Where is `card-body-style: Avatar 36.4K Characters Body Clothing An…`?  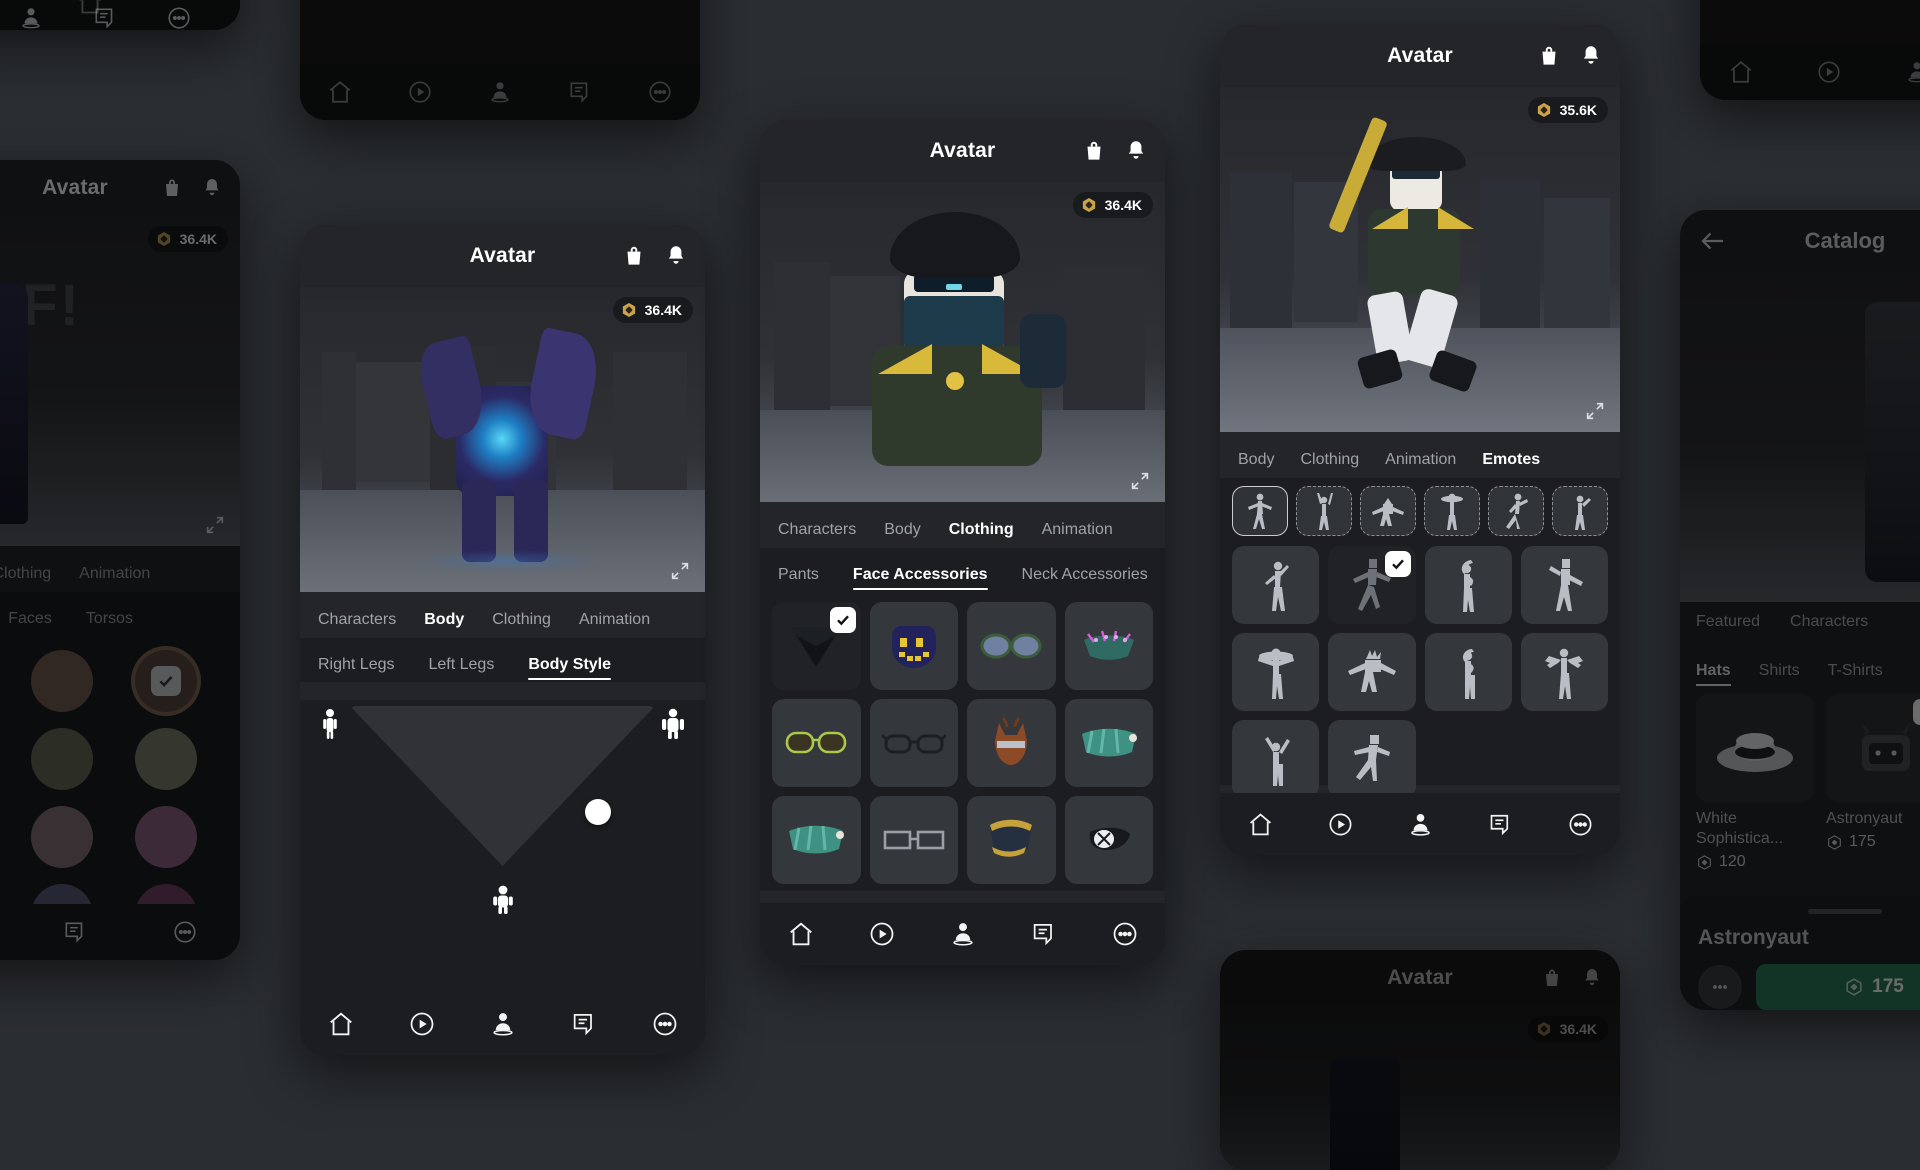 card-body-style: Avatar 36.4K Characters Body Clothing An… is located at coordinates (502, 640).